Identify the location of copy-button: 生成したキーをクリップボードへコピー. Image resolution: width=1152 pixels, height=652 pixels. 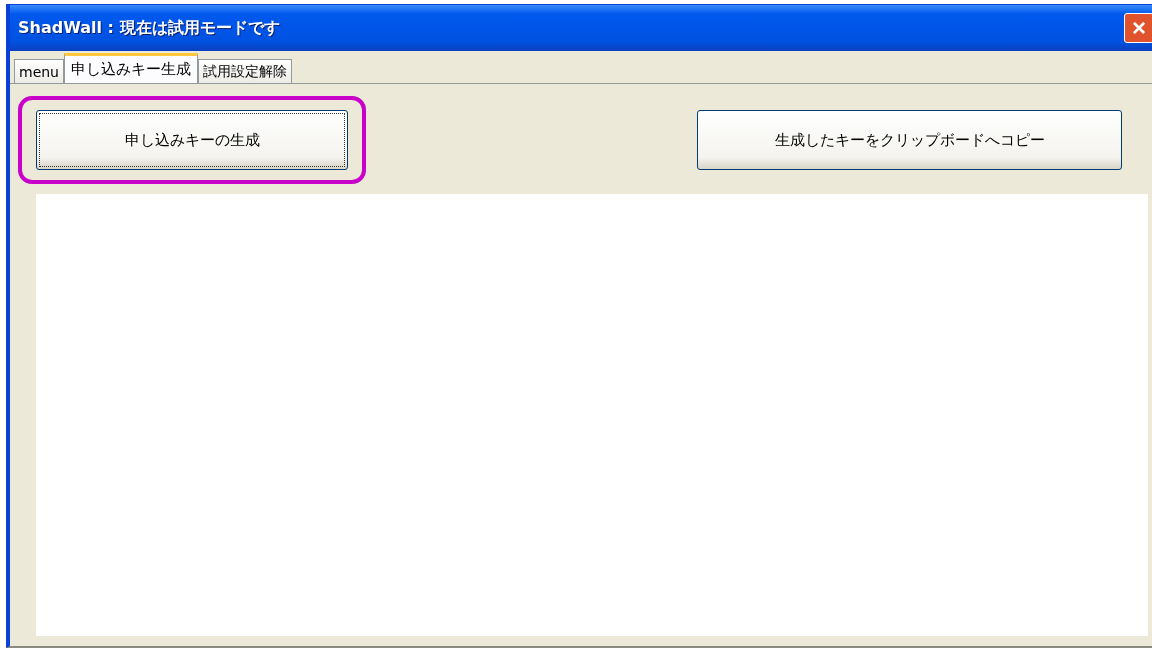
(909, 140).